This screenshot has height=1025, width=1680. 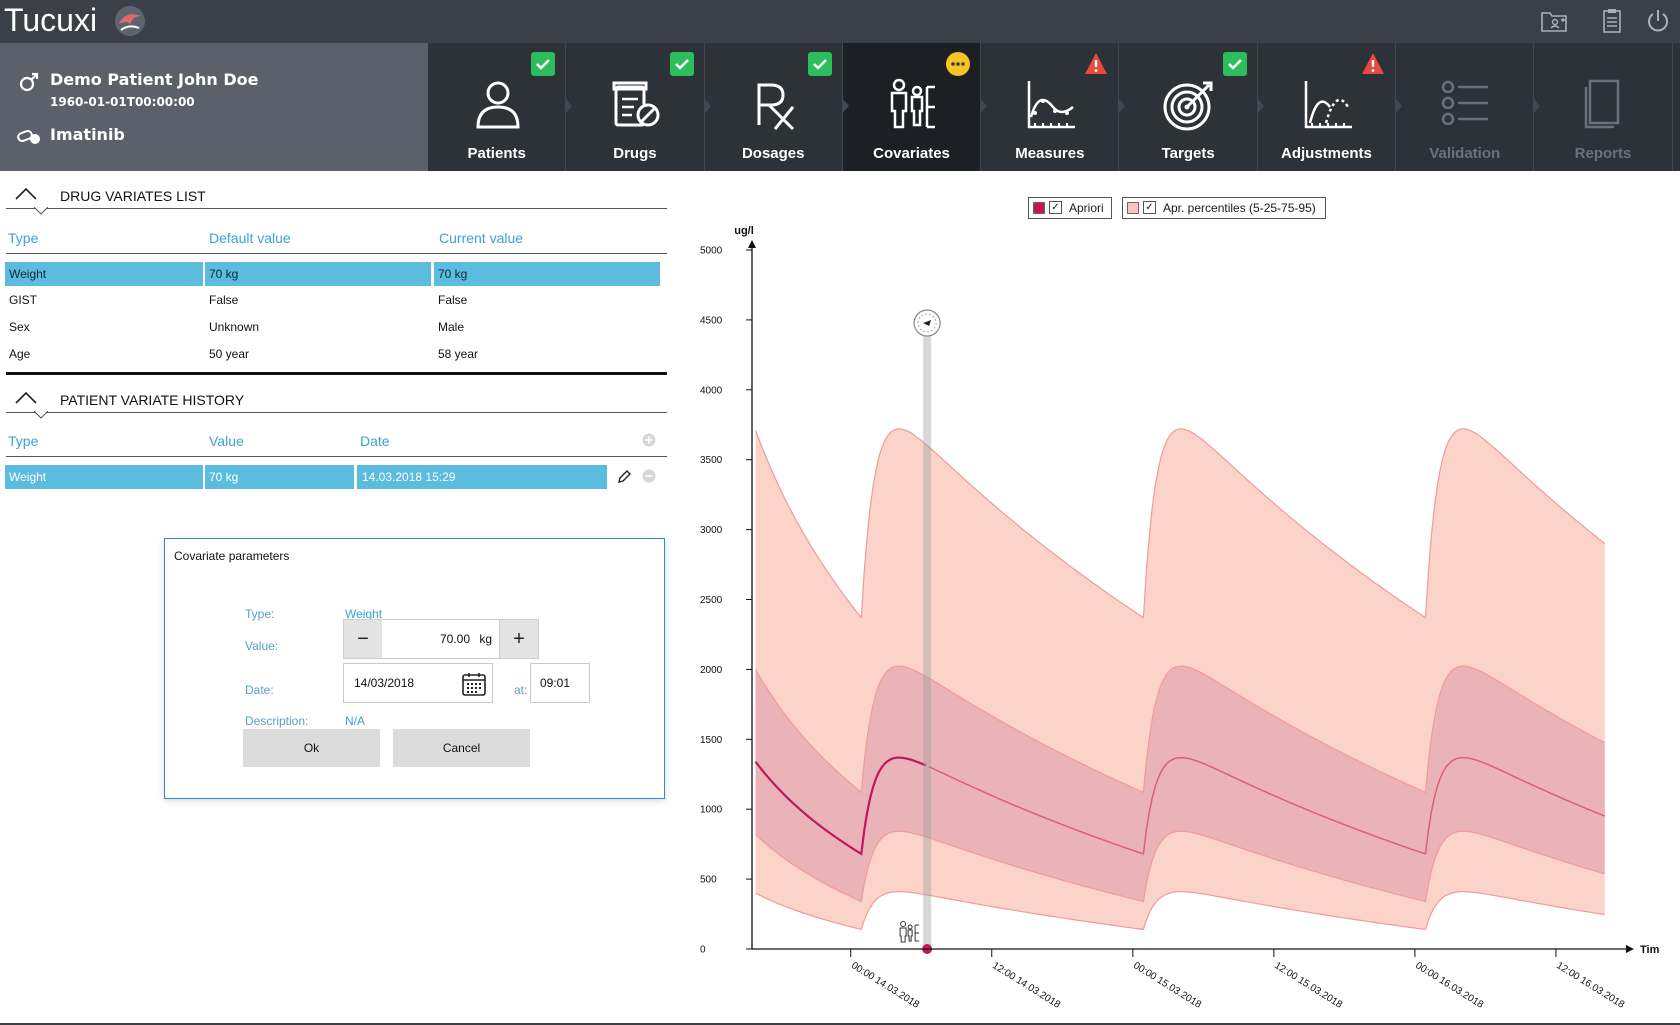 I want to click on tab-label: Covariates, so click(x=911, y=153).